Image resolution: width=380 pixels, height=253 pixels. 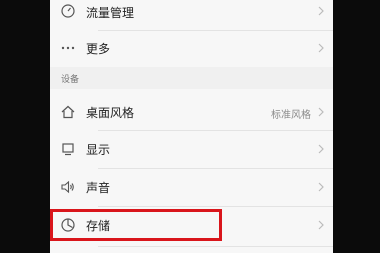 I want to click on section-header-device: 设备, so click(x=191, y=78).